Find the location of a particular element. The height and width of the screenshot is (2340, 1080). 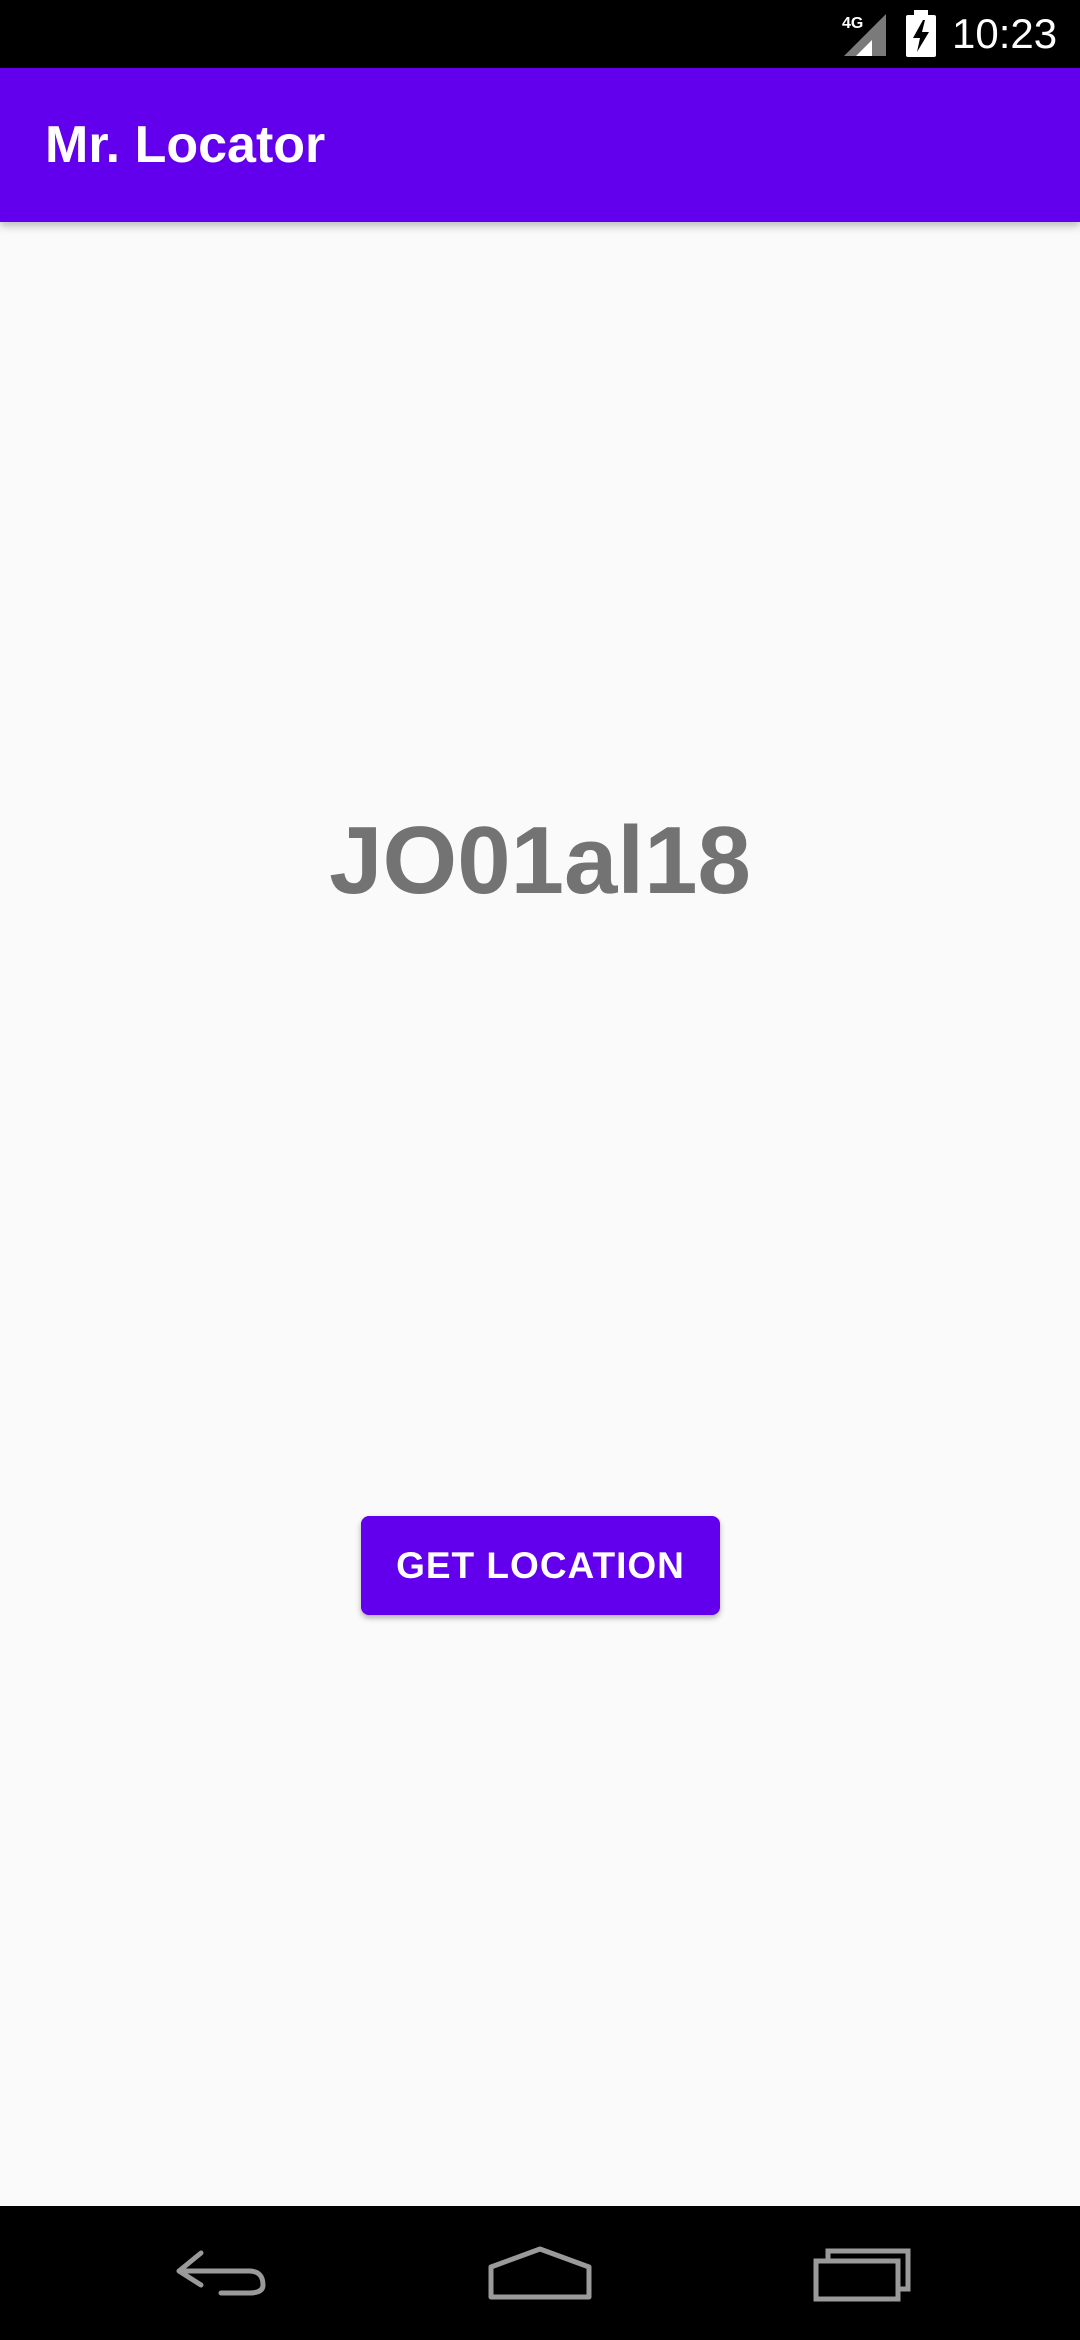

recents-icon is located at coordinates (863, 2273).